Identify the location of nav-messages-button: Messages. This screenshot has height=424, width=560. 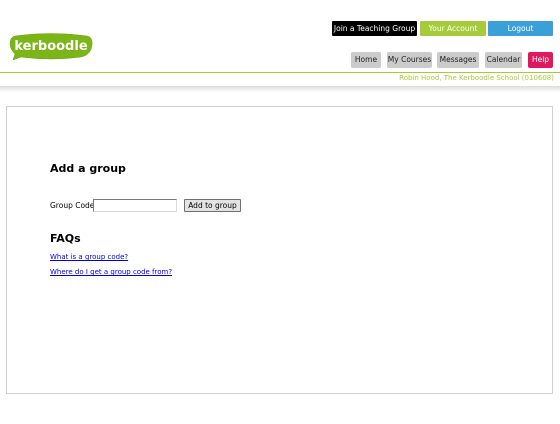
(458, 60).